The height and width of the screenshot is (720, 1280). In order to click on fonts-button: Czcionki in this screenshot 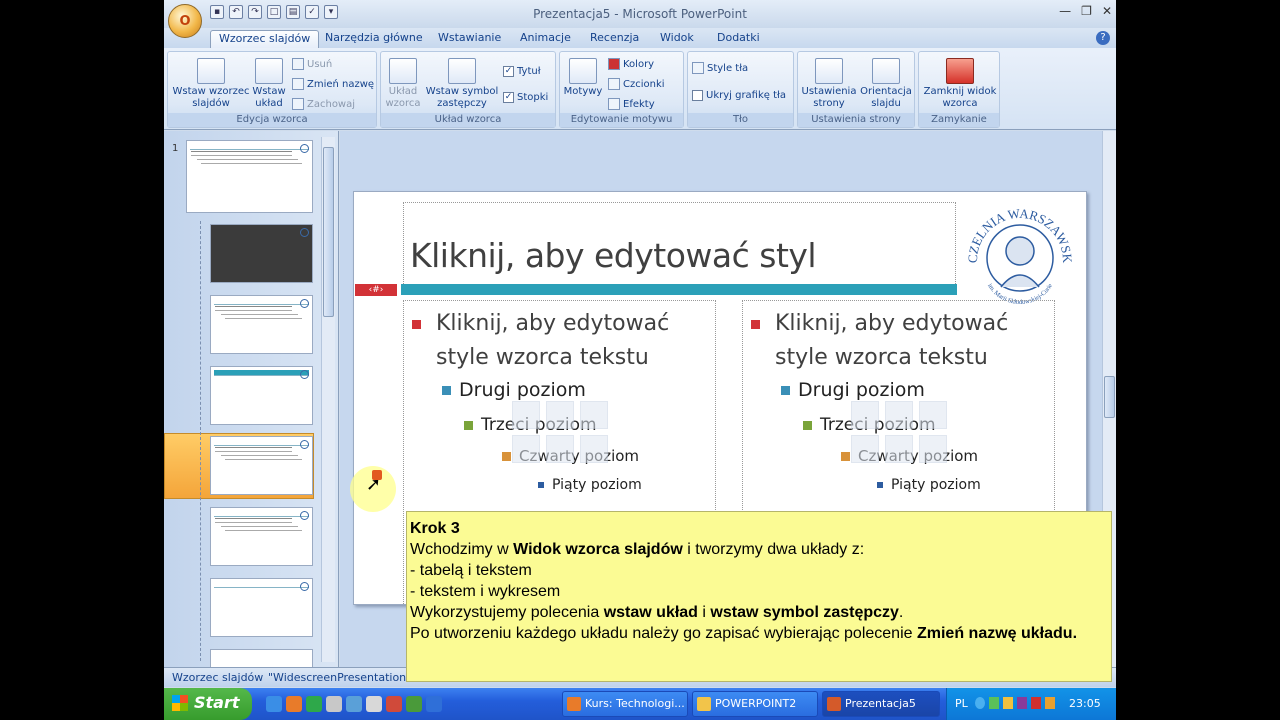, I will do `click(636, 84)`.